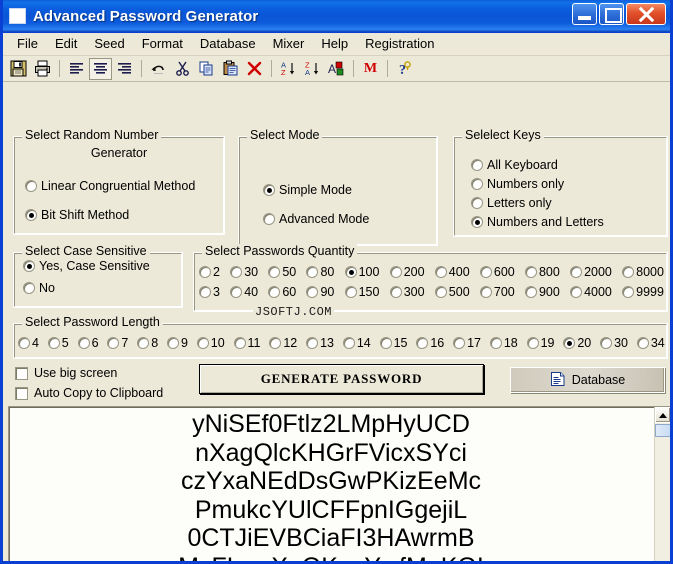 The image size is (673, 564). I want to click on close-button, so click(646, 14).